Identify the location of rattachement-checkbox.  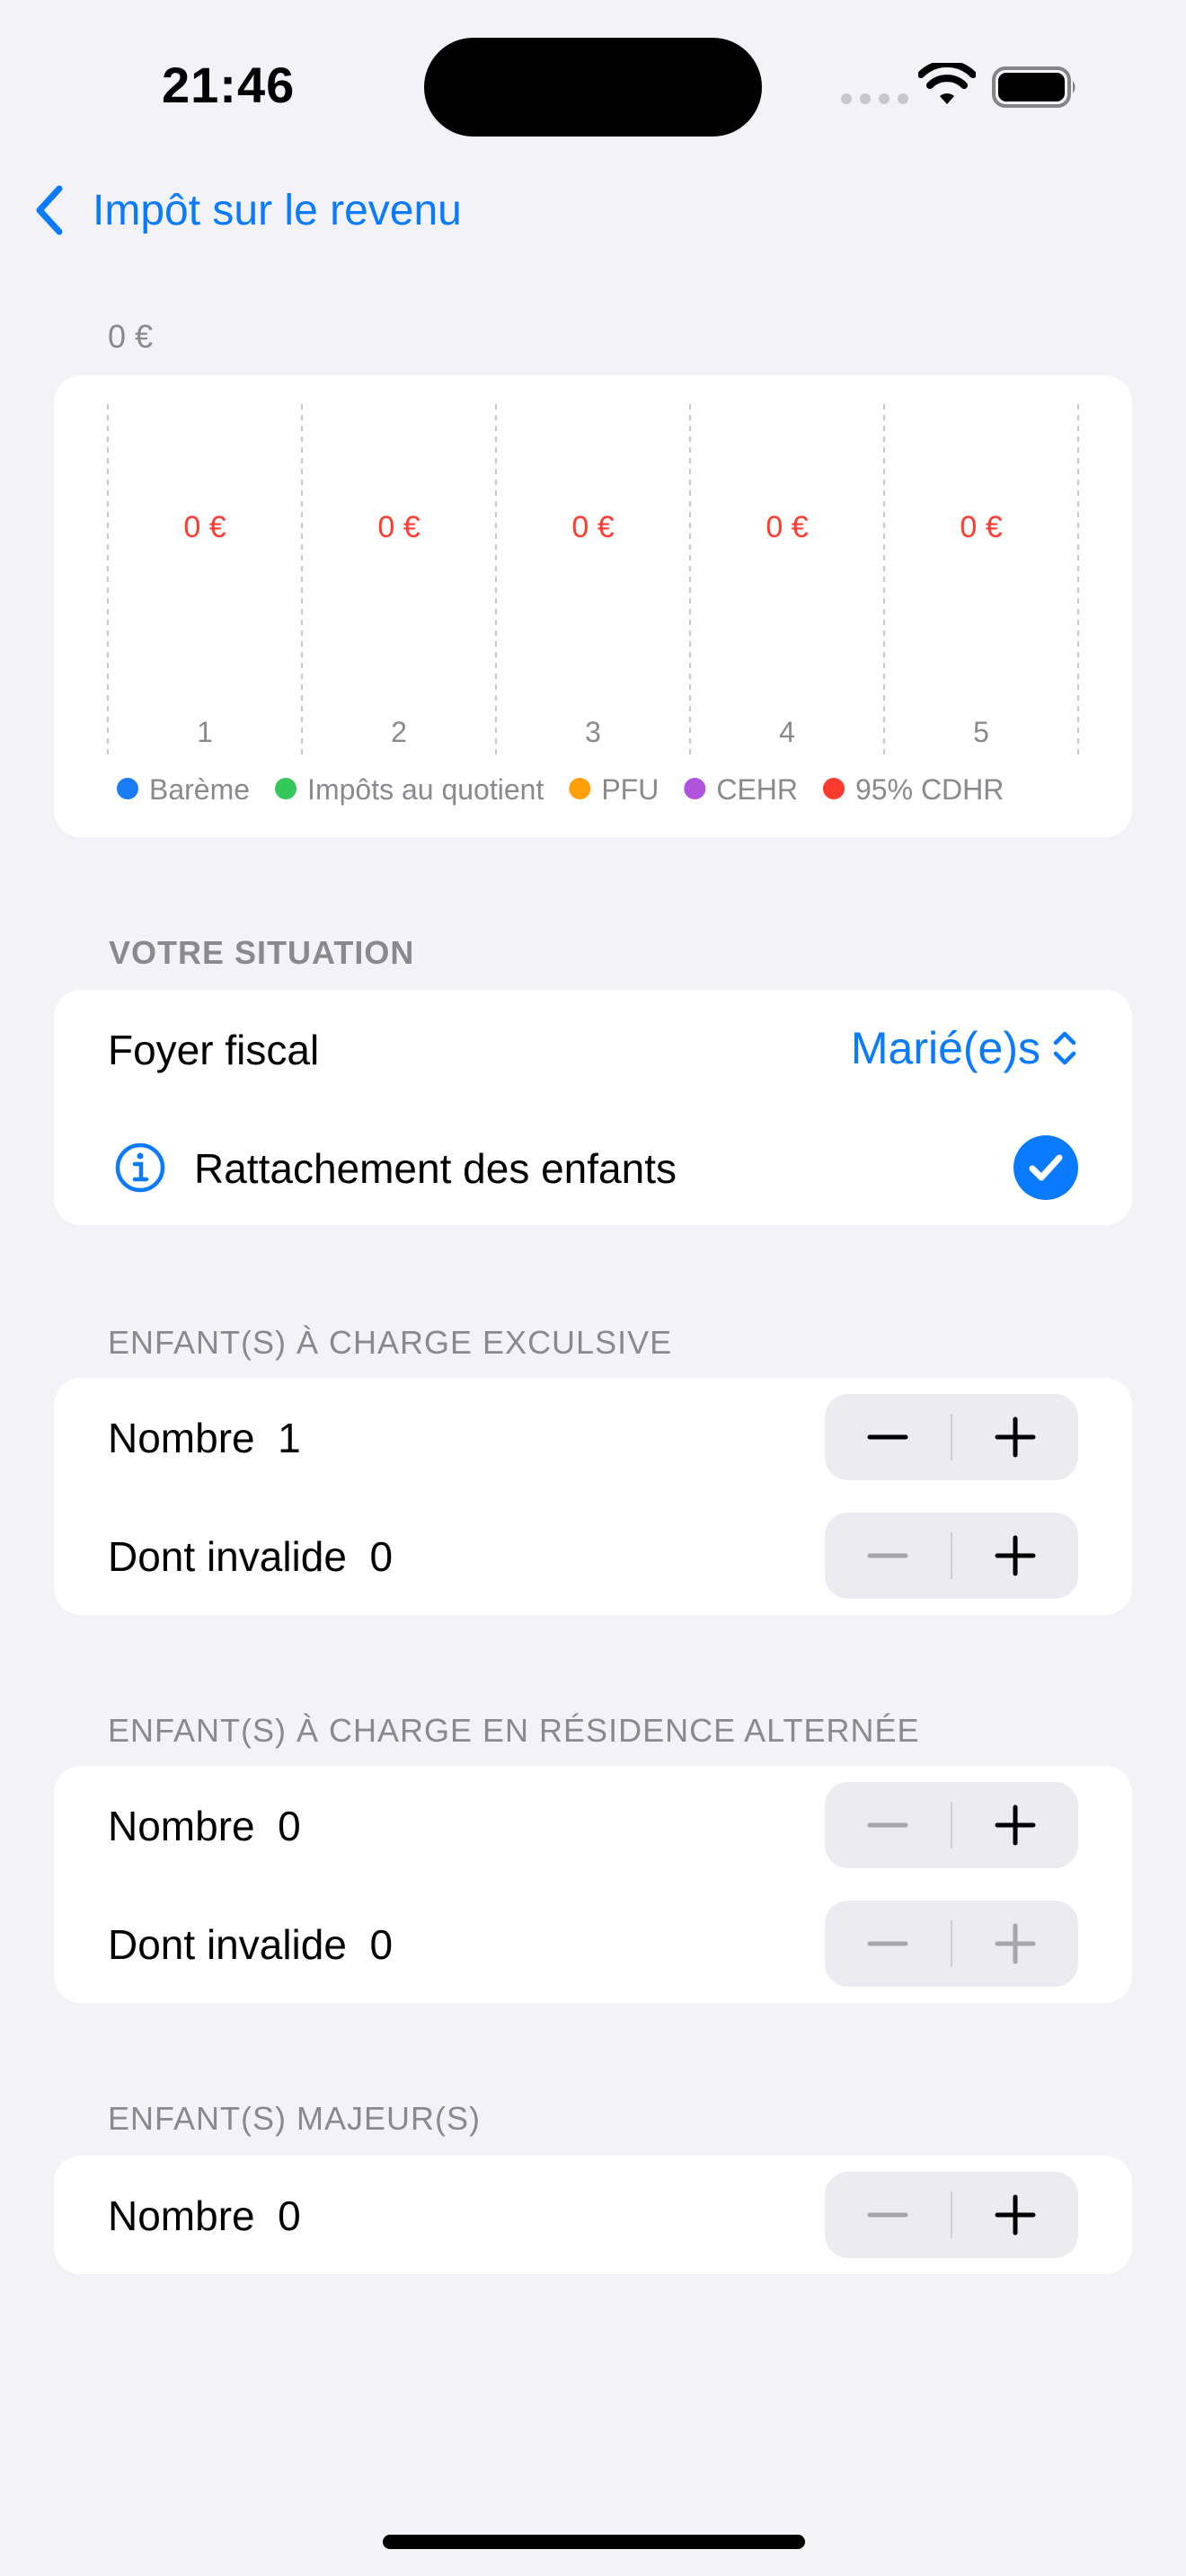
(1045, 1167).